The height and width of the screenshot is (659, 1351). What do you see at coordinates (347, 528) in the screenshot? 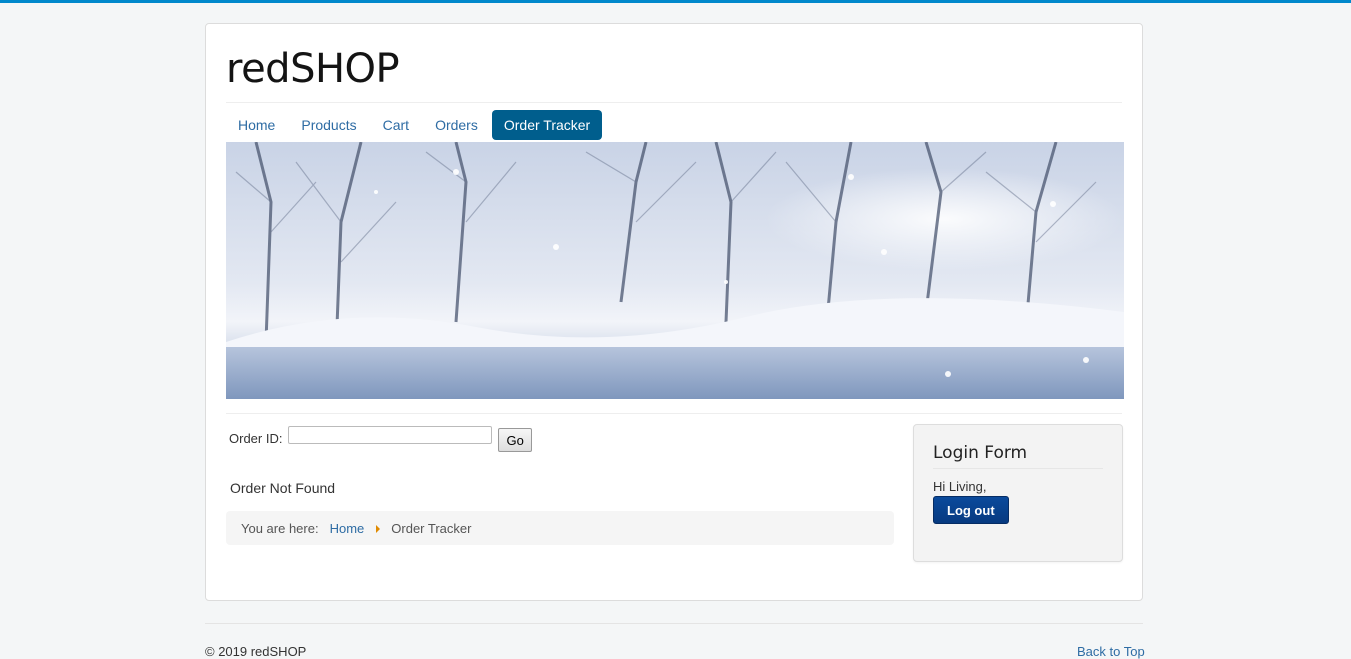
I see `breadcrumb-home-link: Home` at bounding box center [347, 528].